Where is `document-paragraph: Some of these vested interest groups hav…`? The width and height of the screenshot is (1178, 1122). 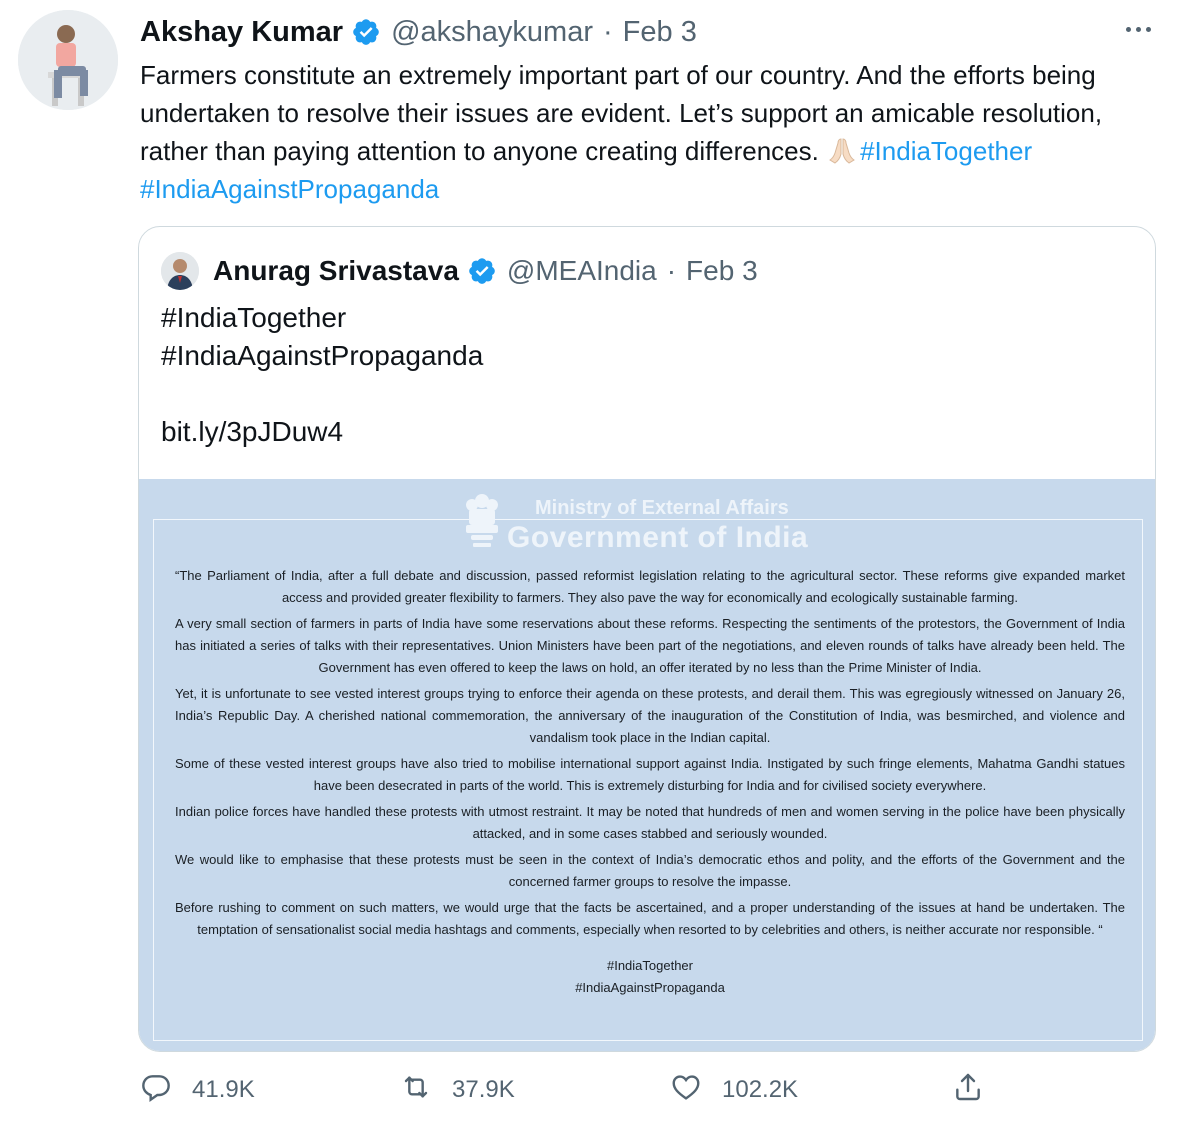 document-paragraph: Some of these vested interest groups hav… is located at coordinates (650, 774).